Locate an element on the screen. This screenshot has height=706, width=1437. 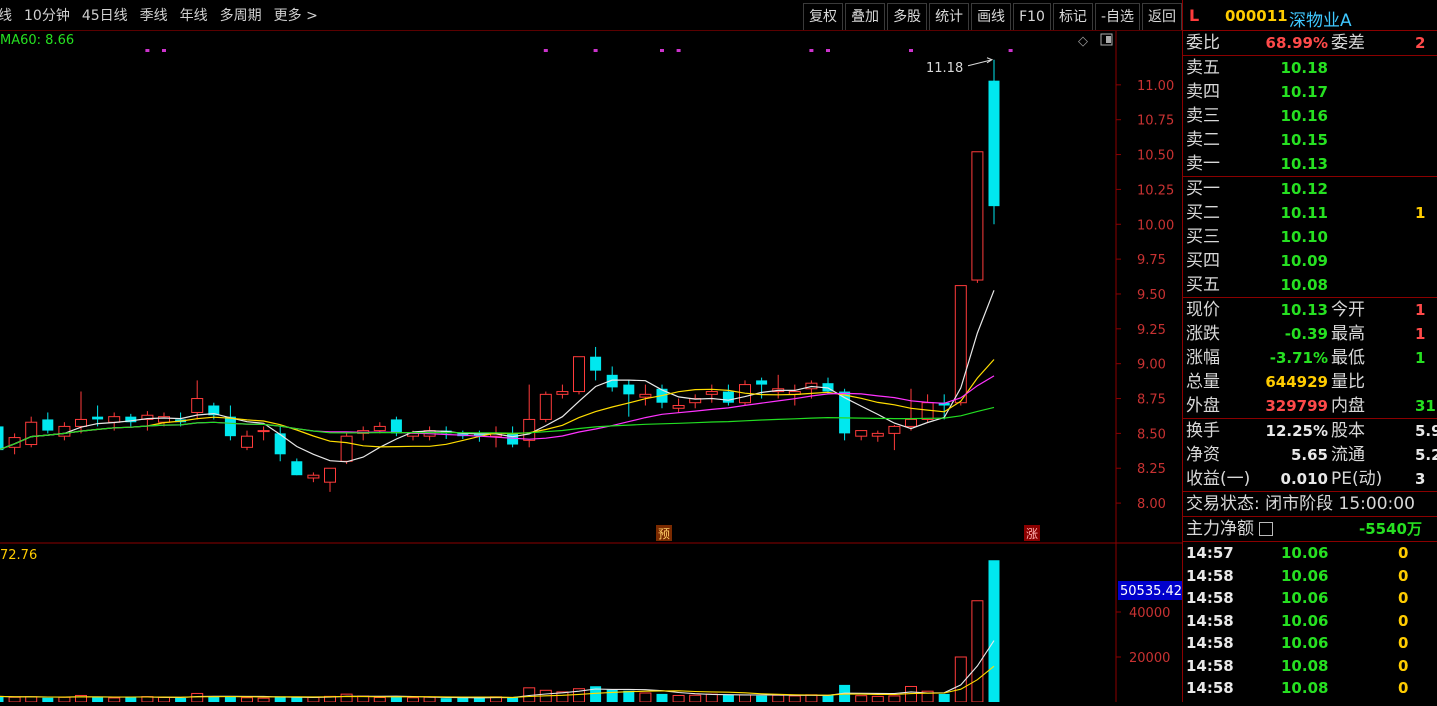
volume-tick-label: 20000 is located at coordinates (1149, 658).